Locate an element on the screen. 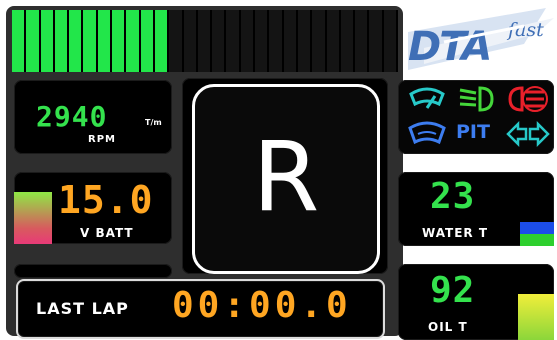 This screenshot has width=557, height=340. rpm-label: RPM is located at coordinates (102, 139).